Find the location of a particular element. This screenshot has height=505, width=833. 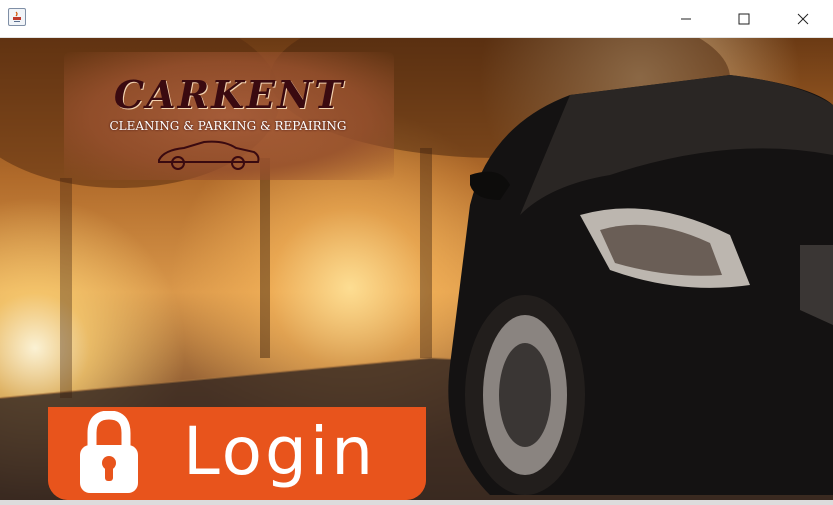

carkent-logo: CARKENT CLEANING & PARKING & REPAIRING is located at coordinates (229, 116).